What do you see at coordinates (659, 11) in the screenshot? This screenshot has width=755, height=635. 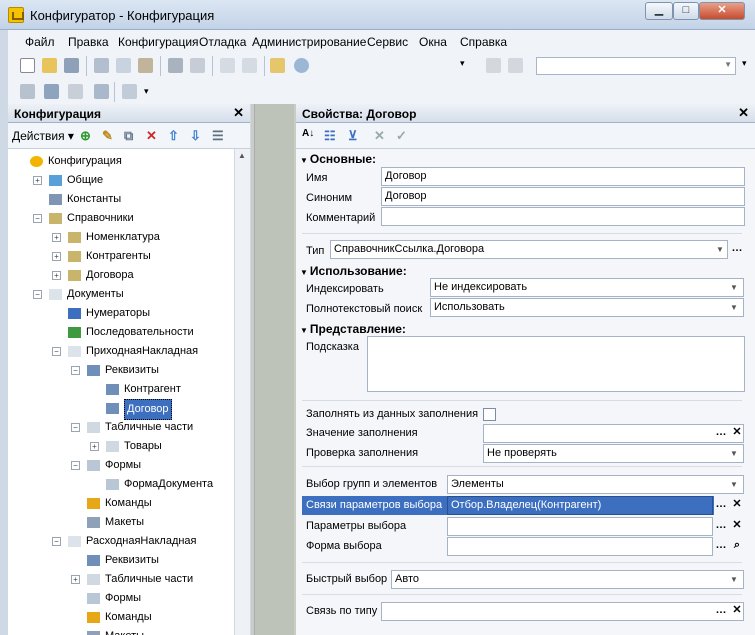 I see `minimize-button: ▁` at bounding box center [659, 11].